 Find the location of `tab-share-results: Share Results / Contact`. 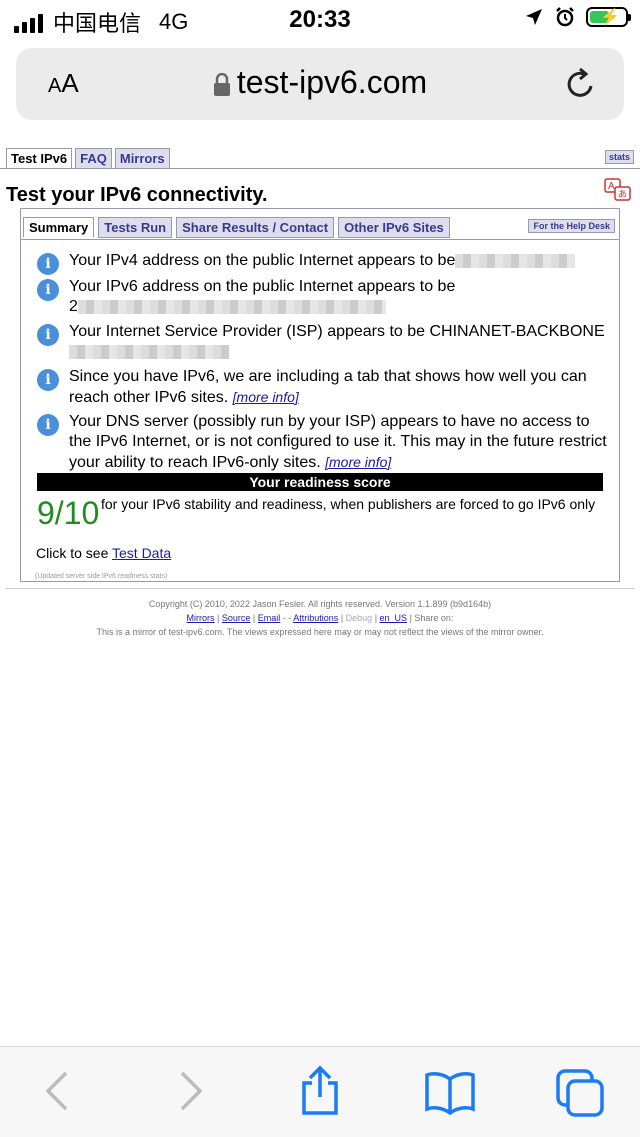

tab-share-results: Share Results / Contact is located at coordinates (255, 227).